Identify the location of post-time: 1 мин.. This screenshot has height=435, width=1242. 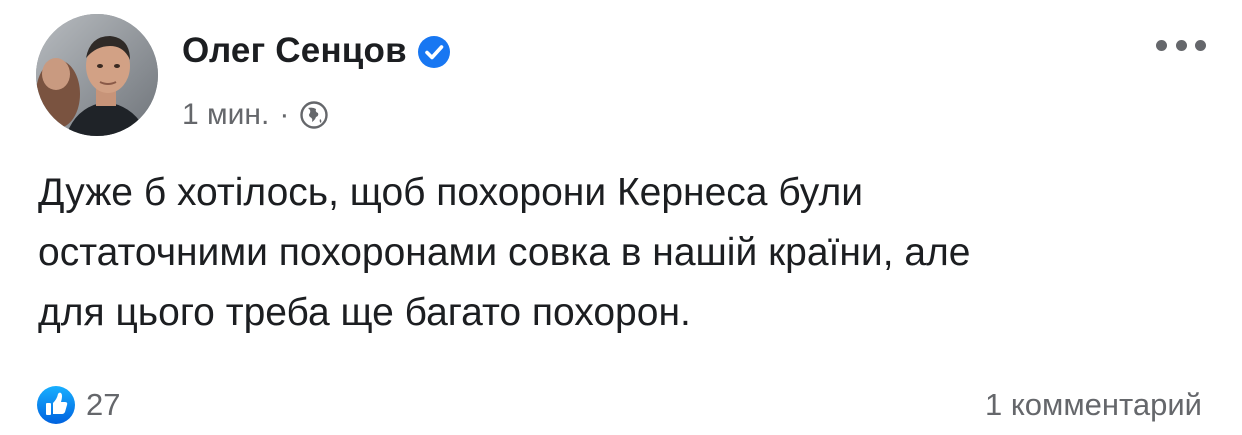
(225, 115).